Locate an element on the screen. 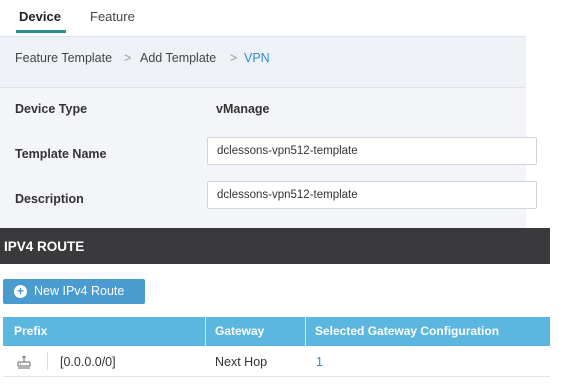  table-row: [0.0.0.0/0] Next Hop 1 is located at coordinates (276, 361).